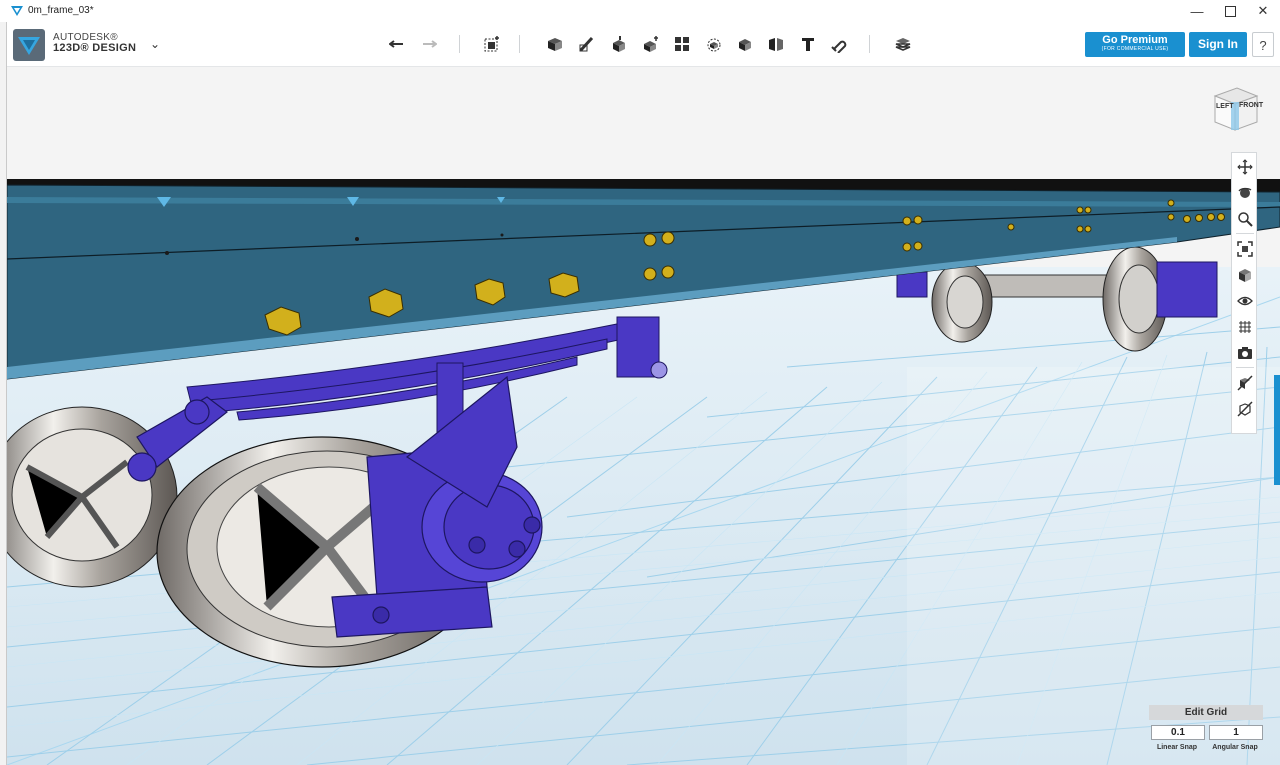 This screenshot has width=1280, height=765. I want to click on primitives-icon, so click(555, 44).